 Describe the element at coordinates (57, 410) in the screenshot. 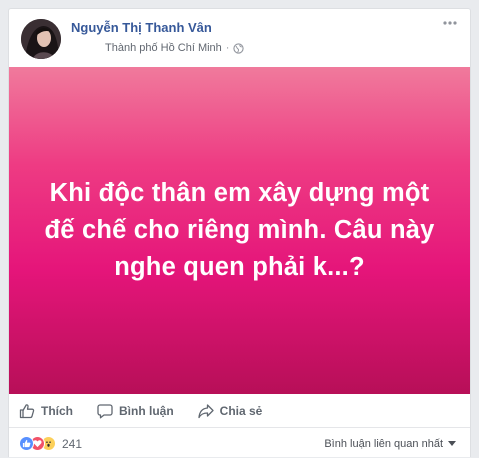

I see `like-label: Thích` at that location.